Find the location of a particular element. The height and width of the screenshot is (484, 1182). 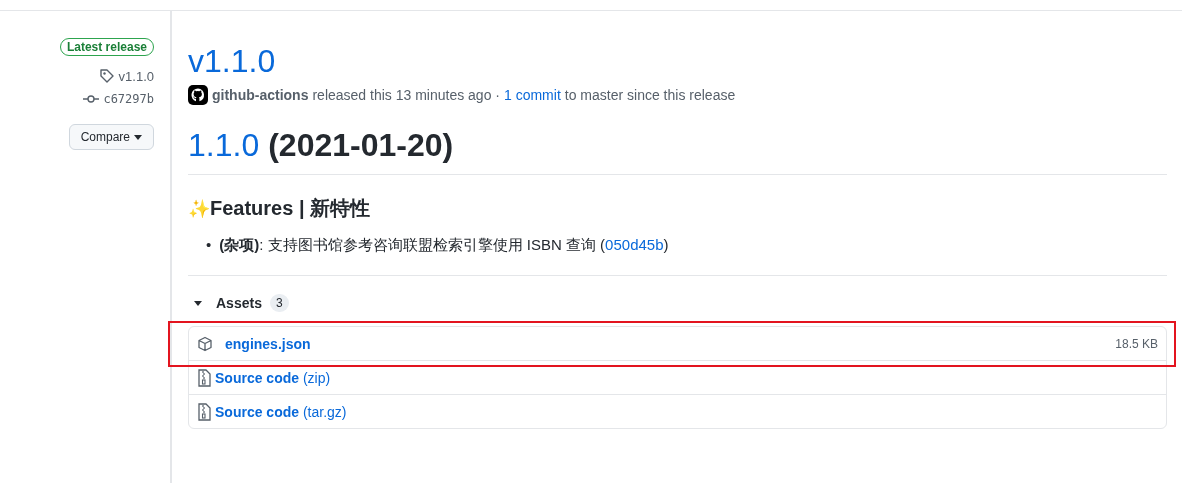

avatar-icon is located at coordinates (198, 95).